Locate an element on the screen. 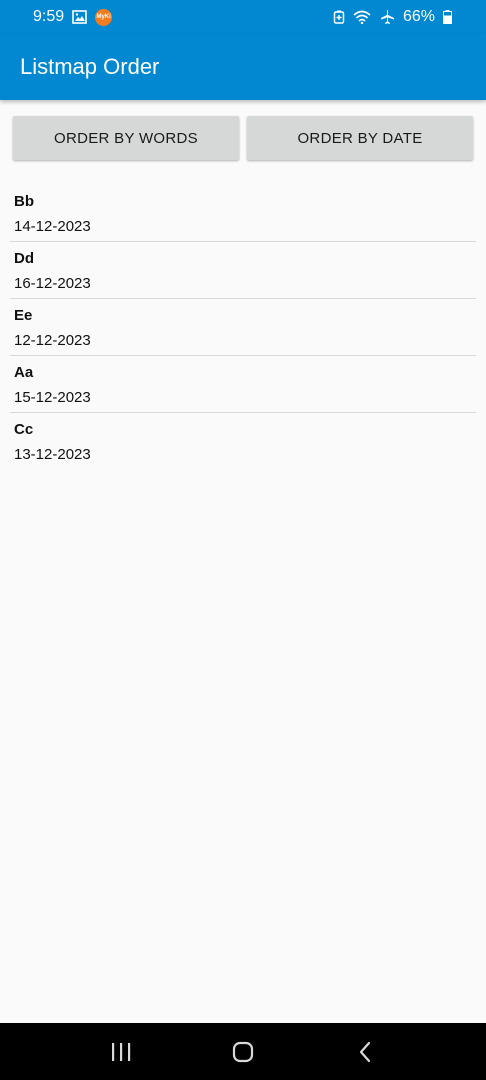  list-item-word: Aa is located at coordinates (24, 372).